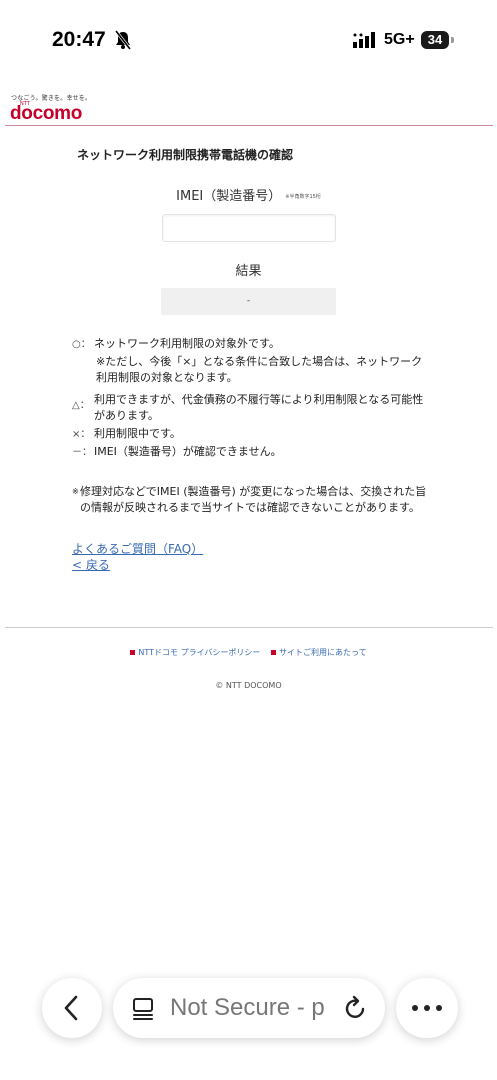  I want to click on legend-item-restricted: ×： 利用制限中です。, so click(252, 434).